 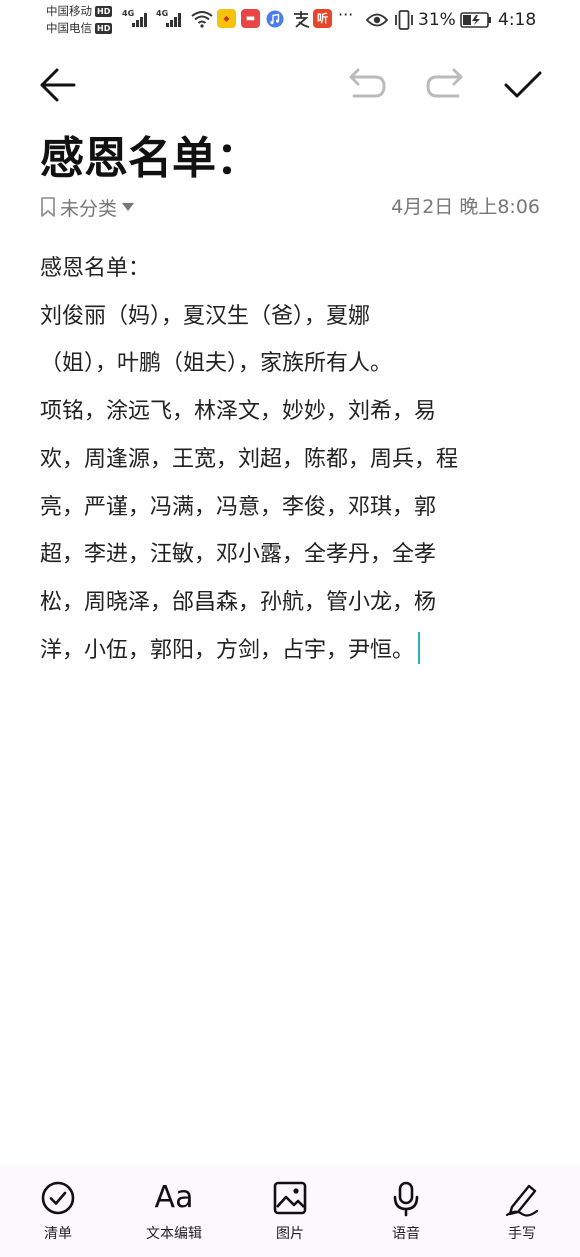 What do you see at coordinates (238, 602) in the screenshot?
I see `note-line: 松，周晓泽，邰昌森，孙航，管小龙，杨` at bounding box center [238, 602].